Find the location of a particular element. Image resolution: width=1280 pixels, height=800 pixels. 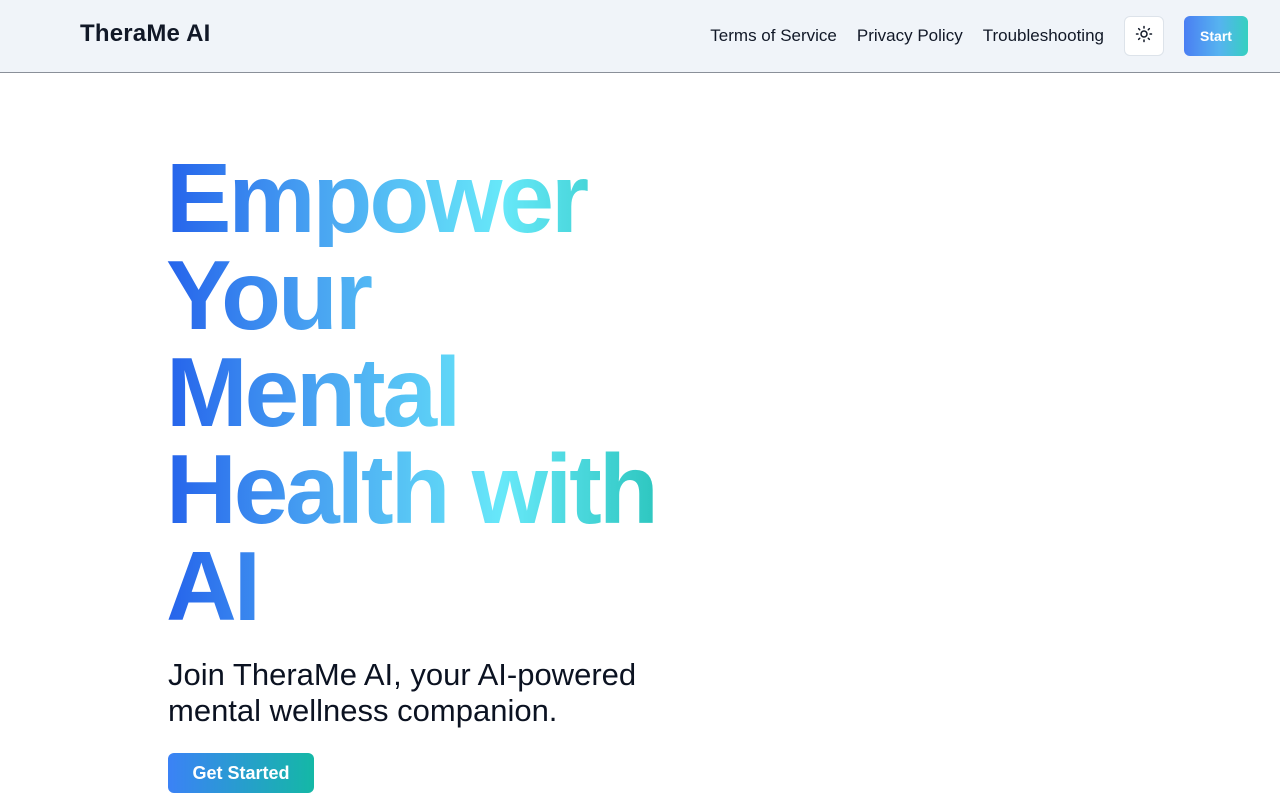

hero-title-line: Mental is located at coordinates (446, 392).